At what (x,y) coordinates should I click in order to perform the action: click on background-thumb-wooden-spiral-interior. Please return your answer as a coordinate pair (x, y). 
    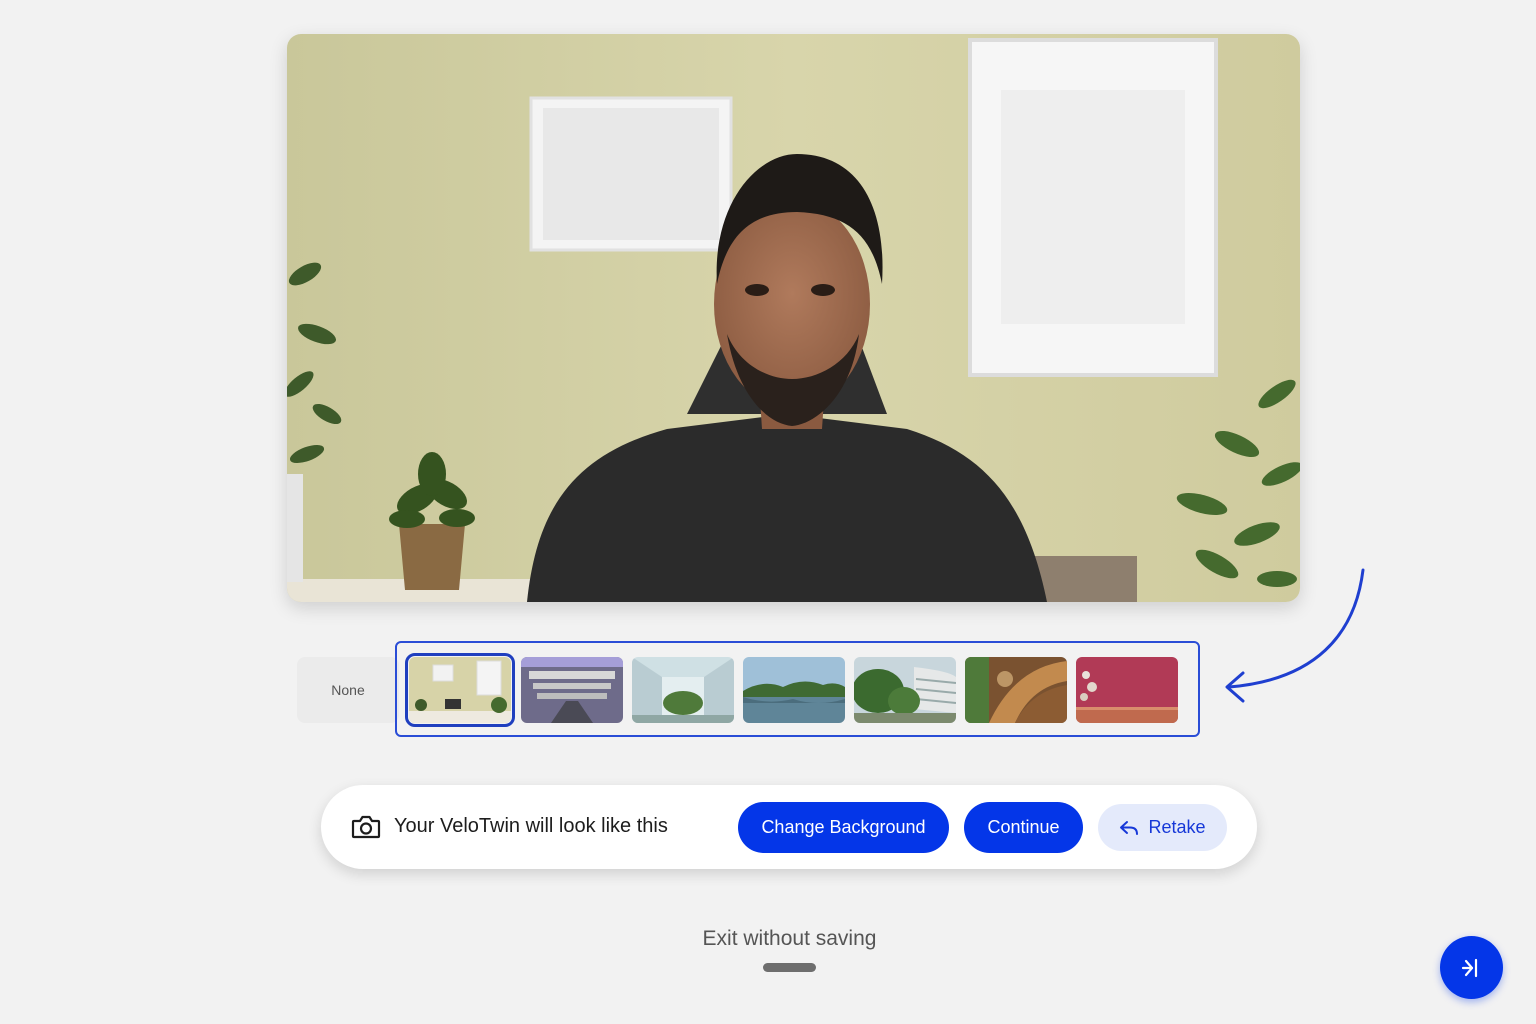
    Looking at the image, I should click on (1016, 690).